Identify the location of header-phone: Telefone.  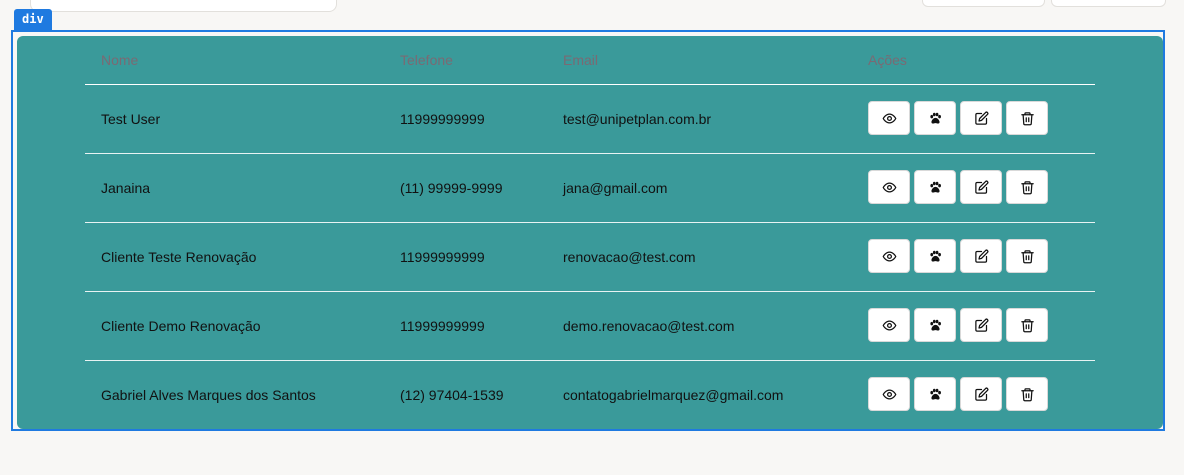
(426, 60).